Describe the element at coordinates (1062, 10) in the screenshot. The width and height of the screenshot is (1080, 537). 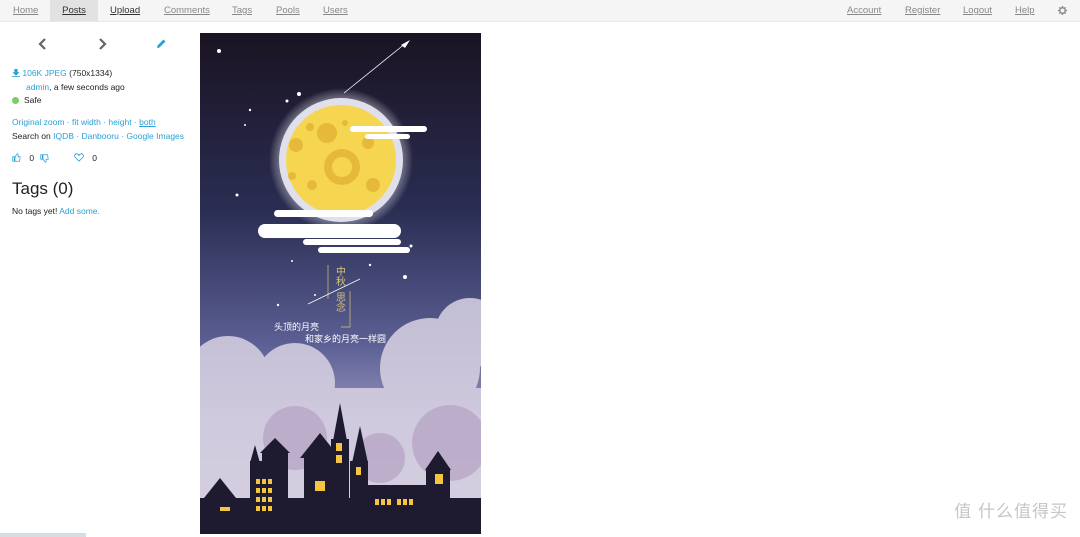
I see `gear-icon` at that location.